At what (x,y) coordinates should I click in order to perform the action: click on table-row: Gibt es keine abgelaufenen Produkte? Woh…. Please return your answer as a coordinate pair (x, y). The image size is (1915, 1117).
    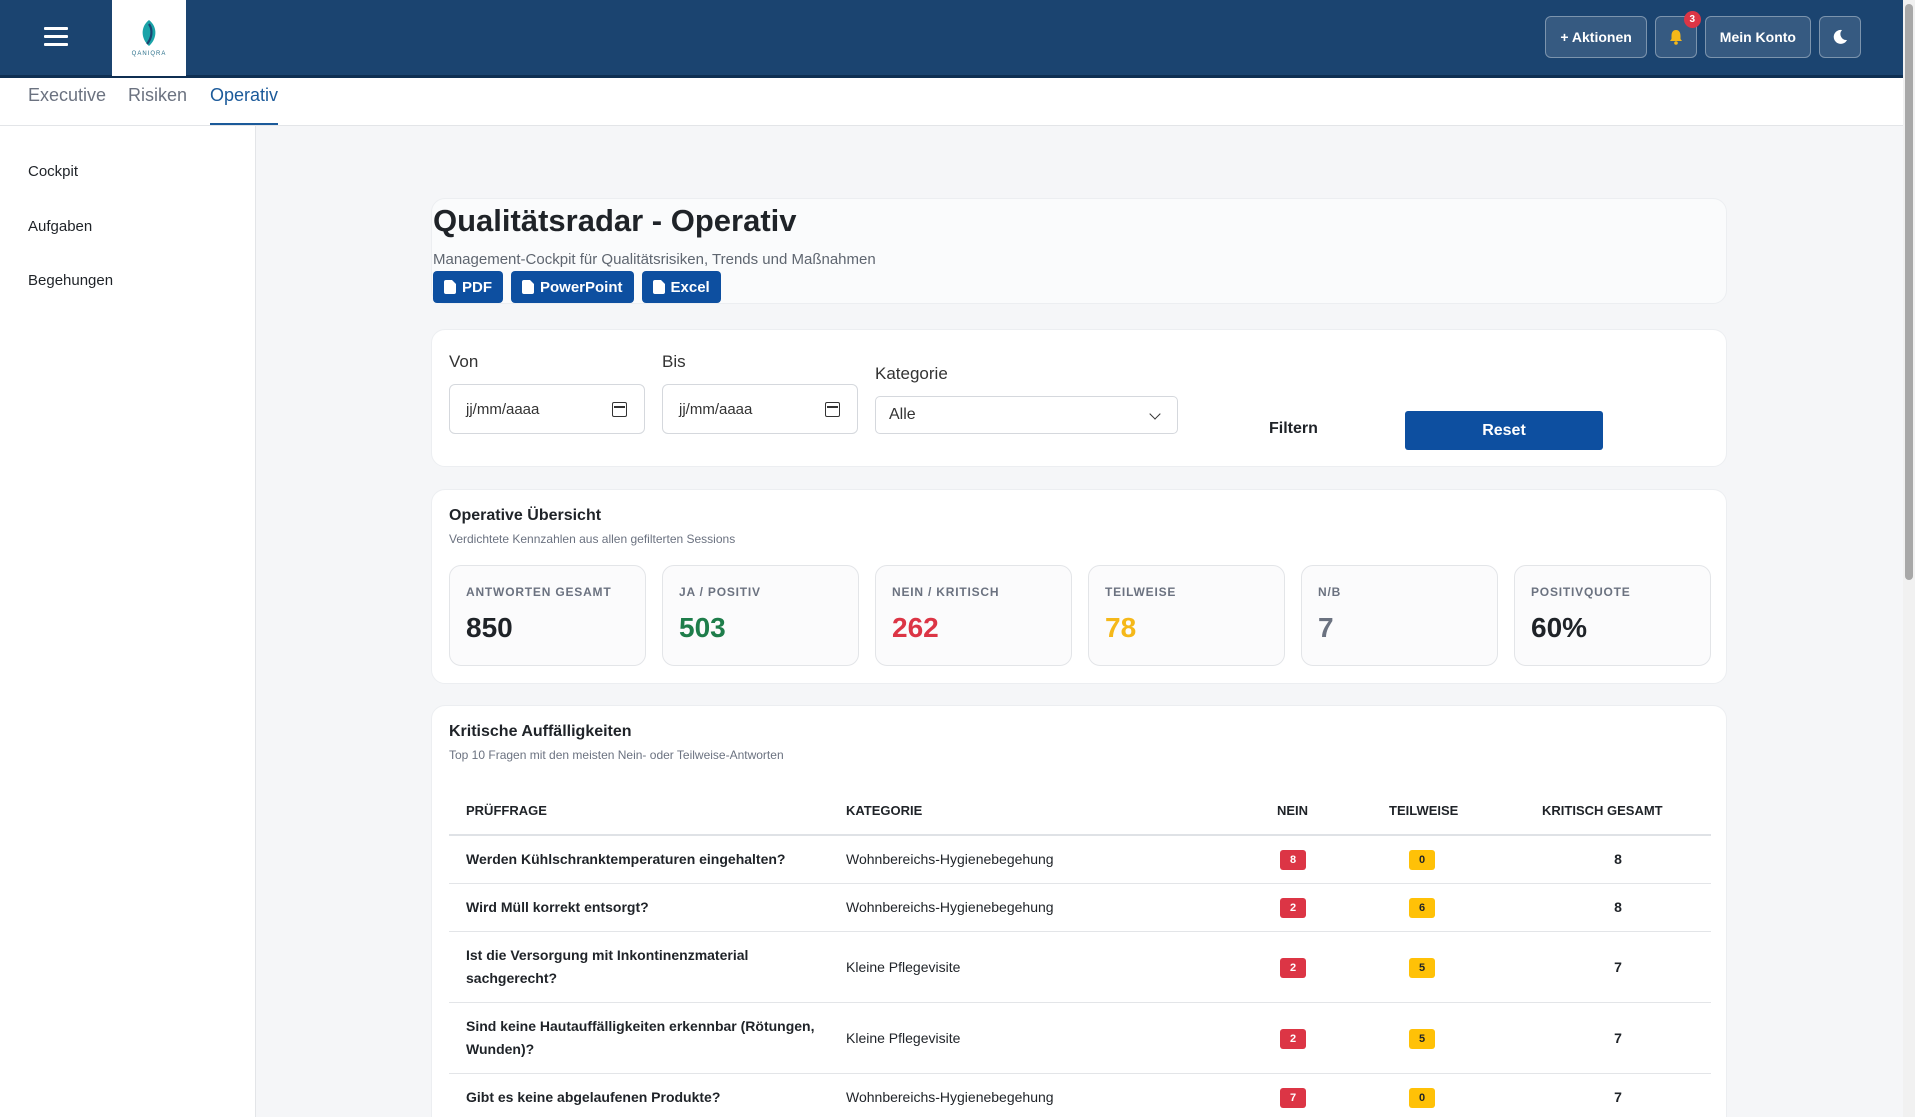
    Looking at the image, I should click on (1080, 1095).